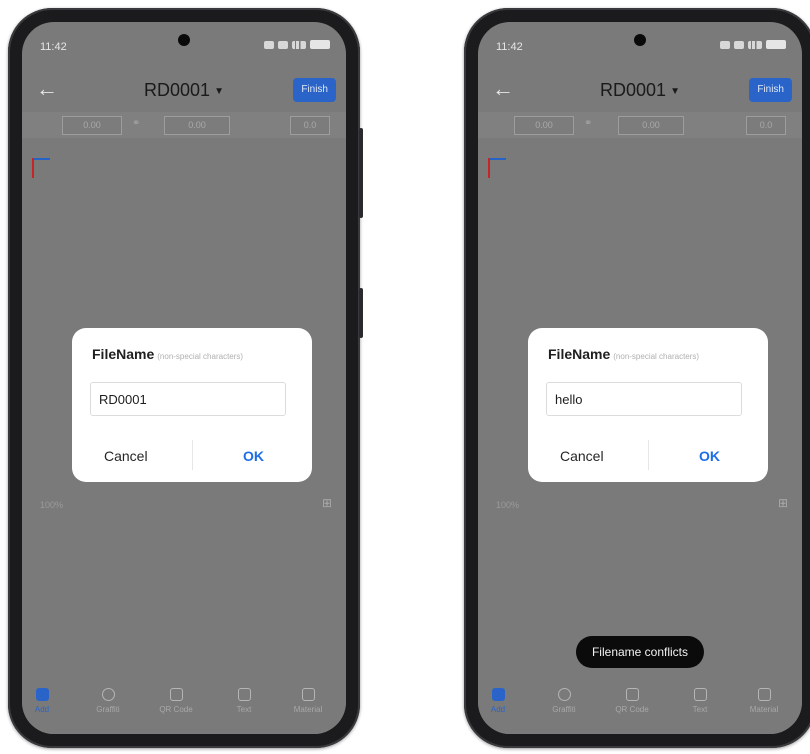 The width and height of the screenshot is (810, 754). Describe the element at coordinates (361, 313) in the screenshot. I see `power-button` at that location.